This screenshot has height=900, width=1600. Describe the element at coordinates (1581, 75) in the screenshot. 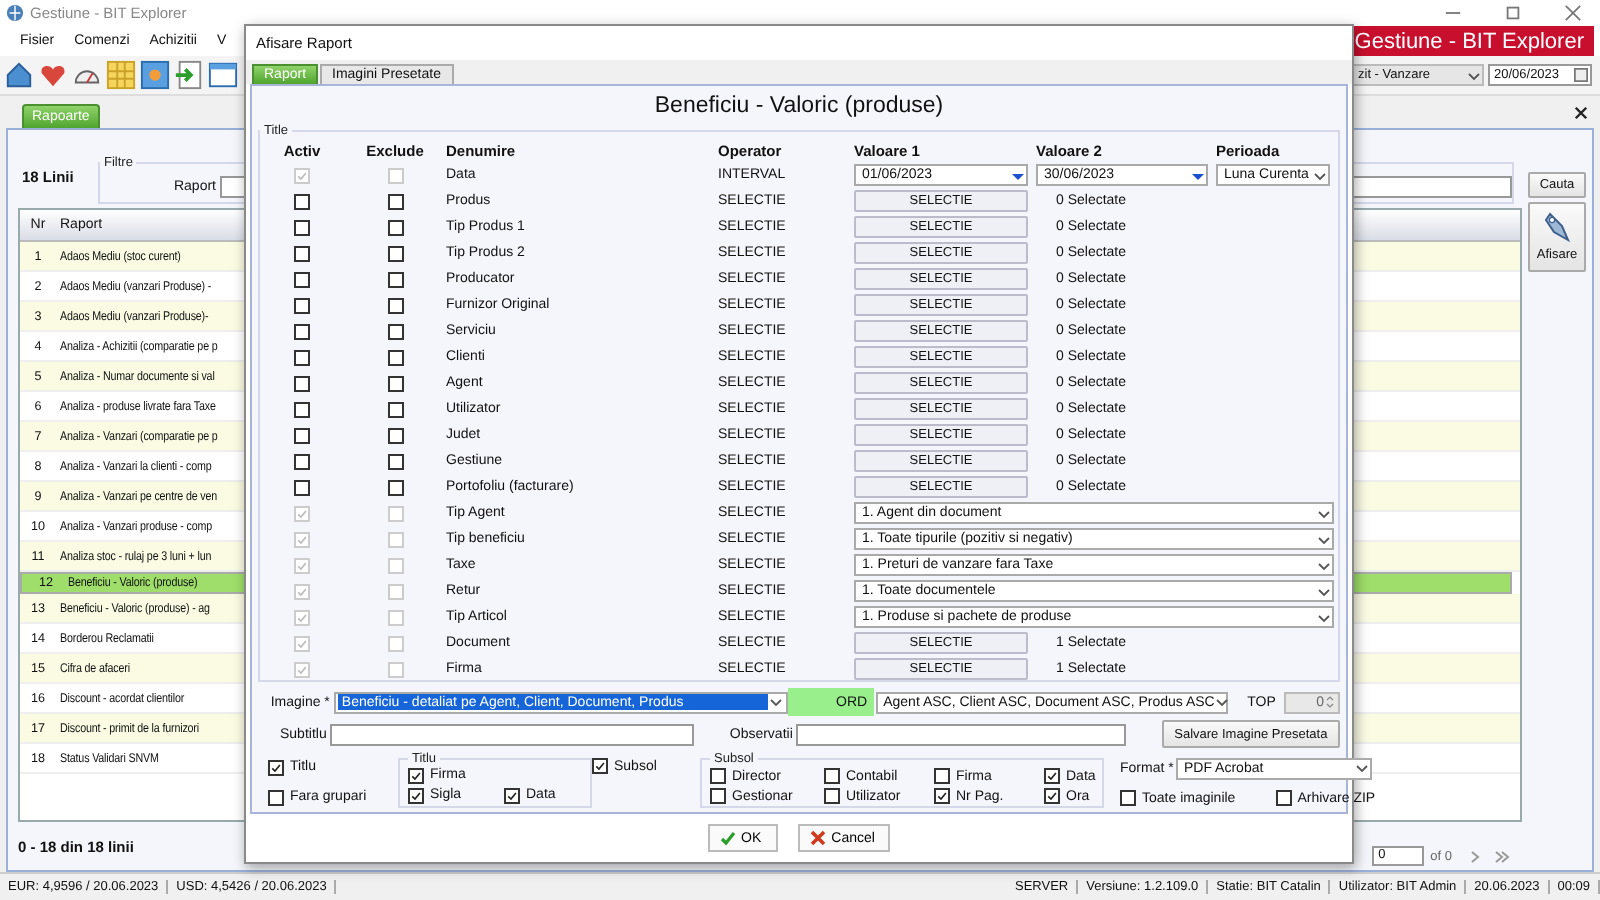

I see `calendar-icon` at that location.